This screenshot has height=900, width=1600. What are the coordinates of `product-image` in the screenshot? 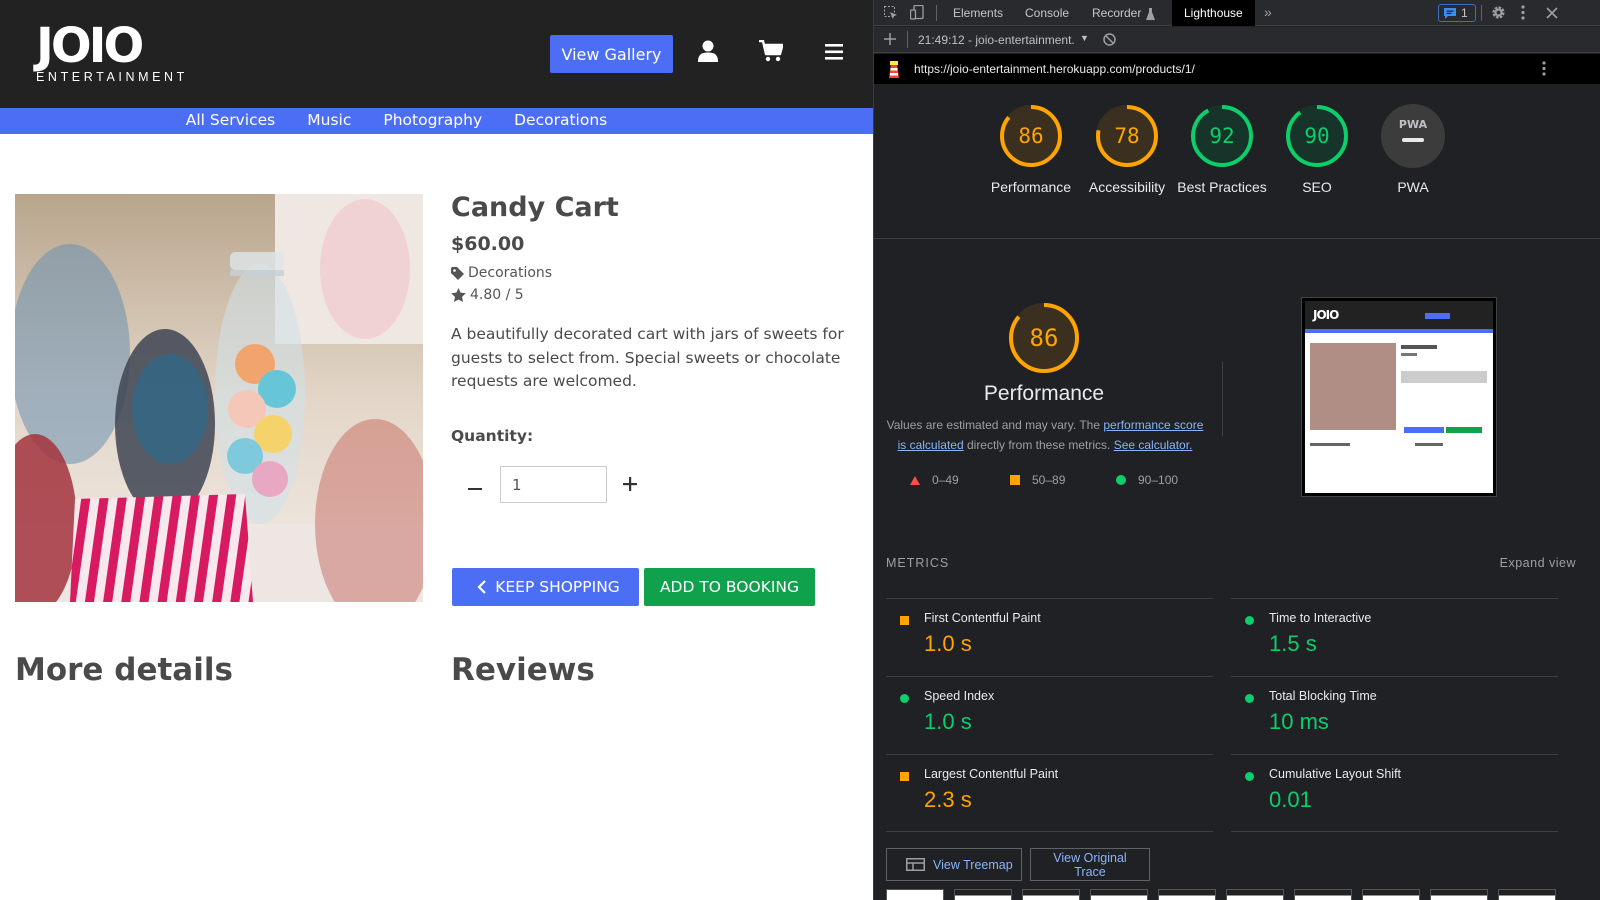 It's located at (219, 398).